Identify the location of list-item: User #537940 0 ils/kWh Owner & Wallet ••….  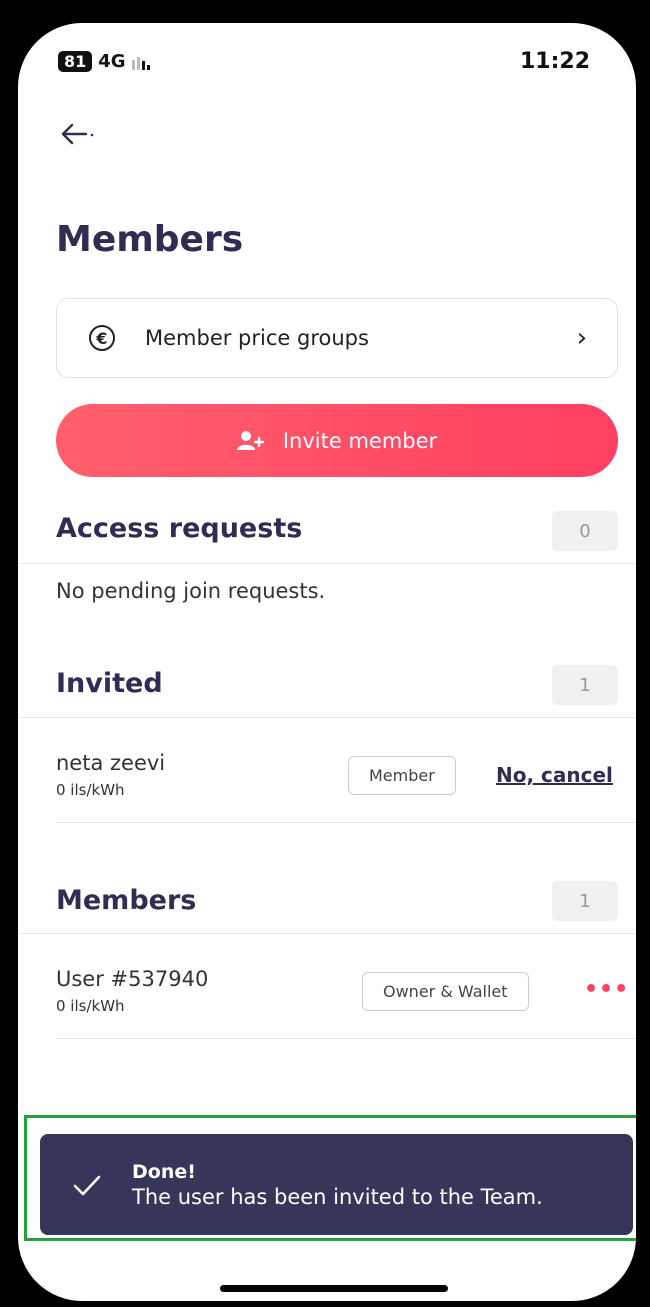
(342, 997).